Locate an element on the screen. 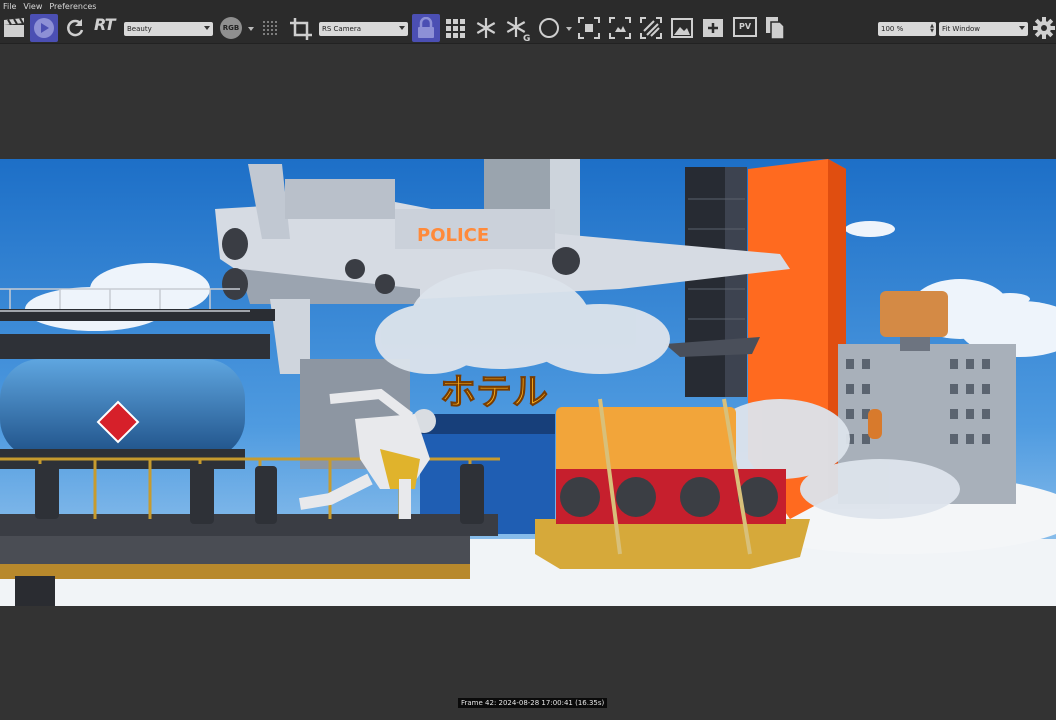 The width and height of the screenshot is (1056, 720). pv-button: PV is located at coordinates (745, 28).